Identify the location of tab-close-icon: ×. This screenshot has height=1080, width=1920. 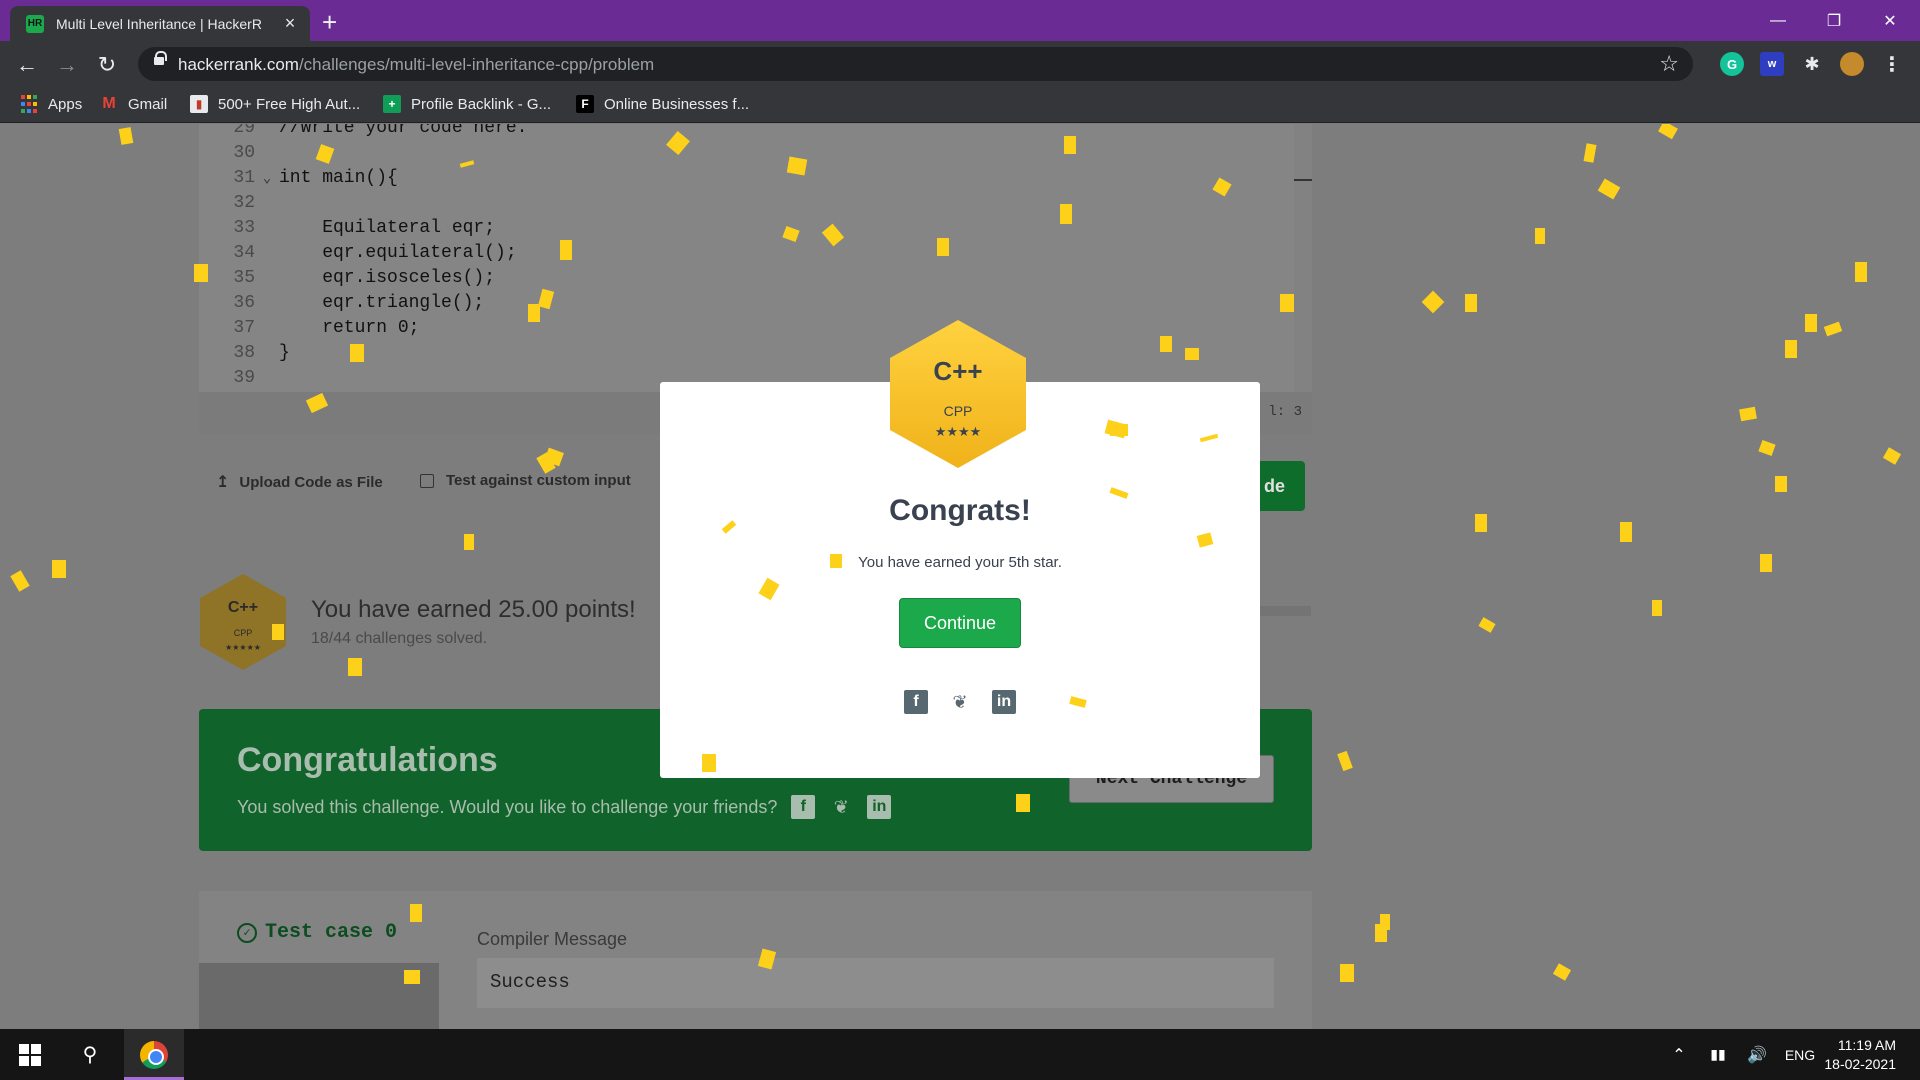
(290, 23).